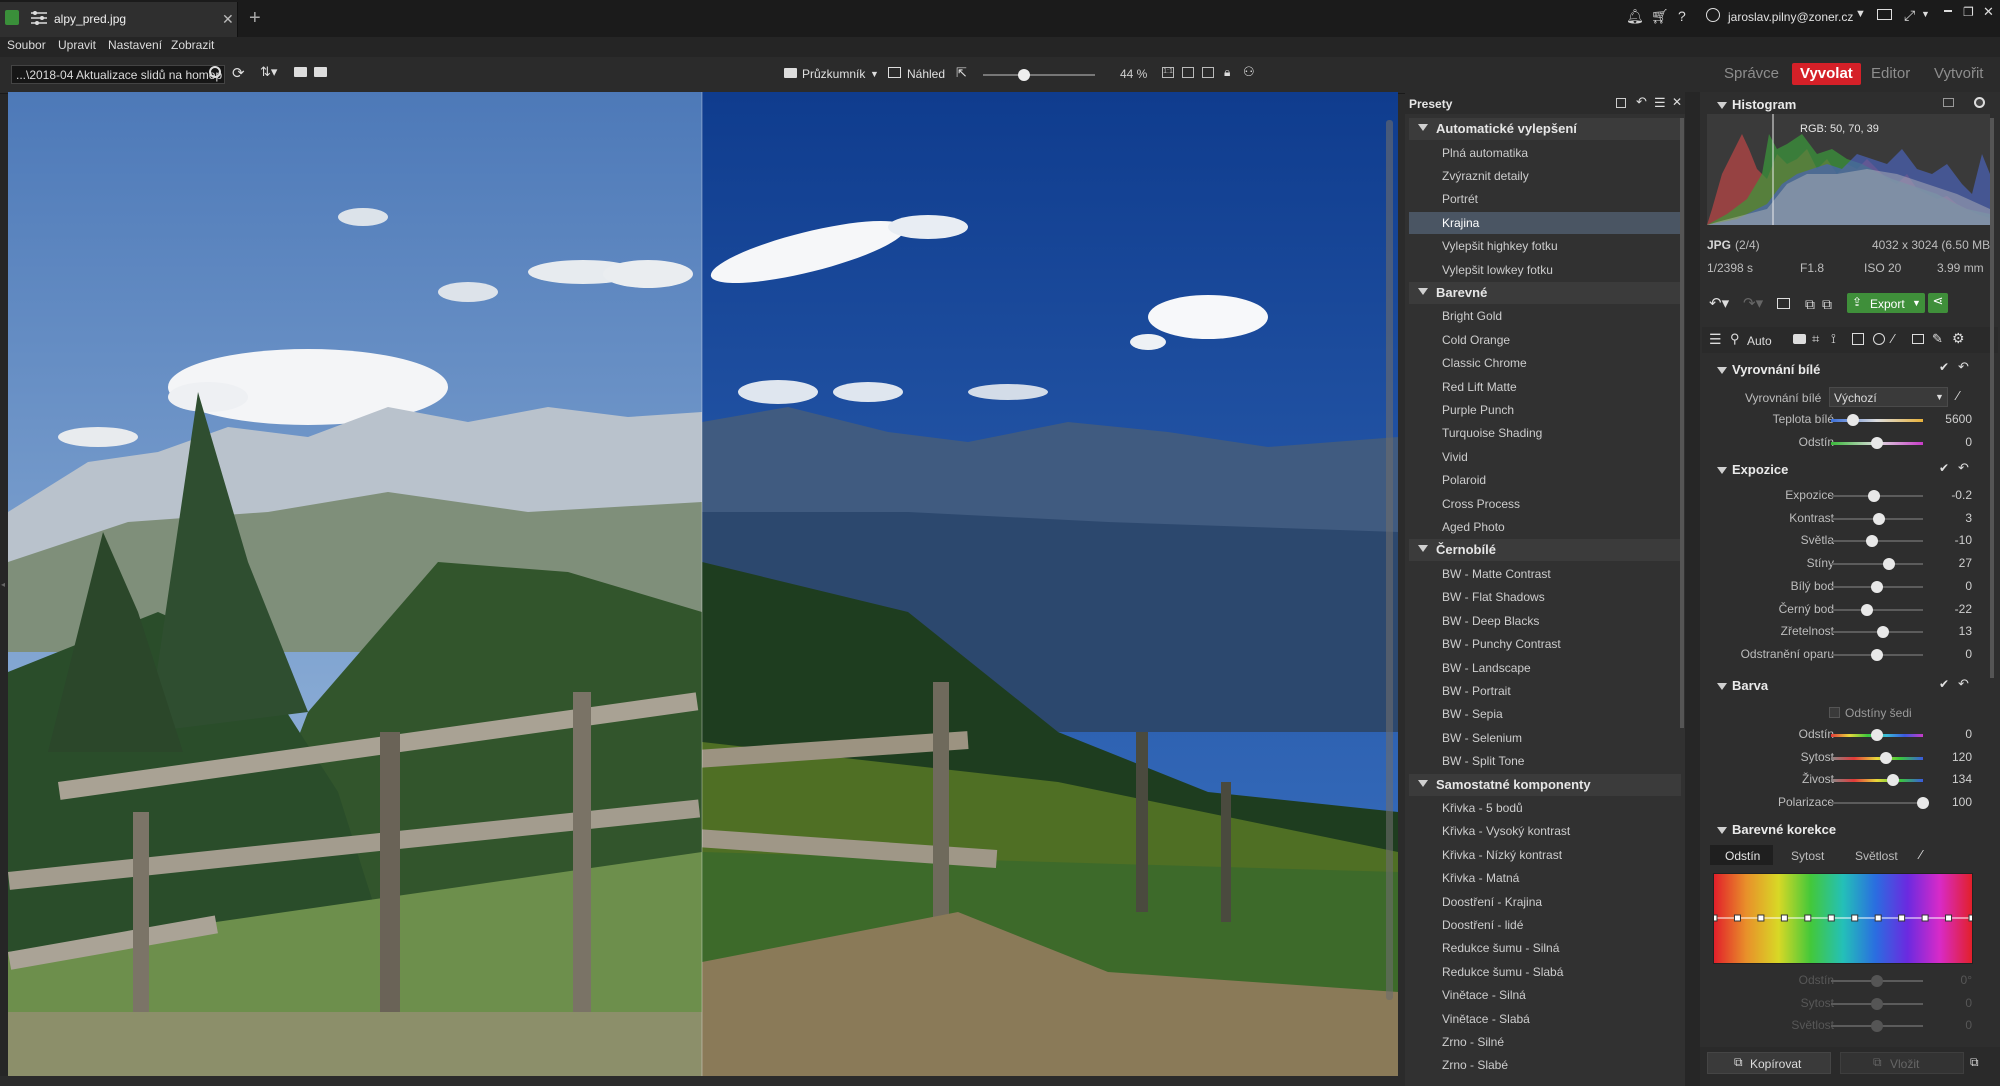 This screenshot has height=1086, width=2000. I want to click on mode-tab-vyvolat: Vyvolat, so click(1826, 74).